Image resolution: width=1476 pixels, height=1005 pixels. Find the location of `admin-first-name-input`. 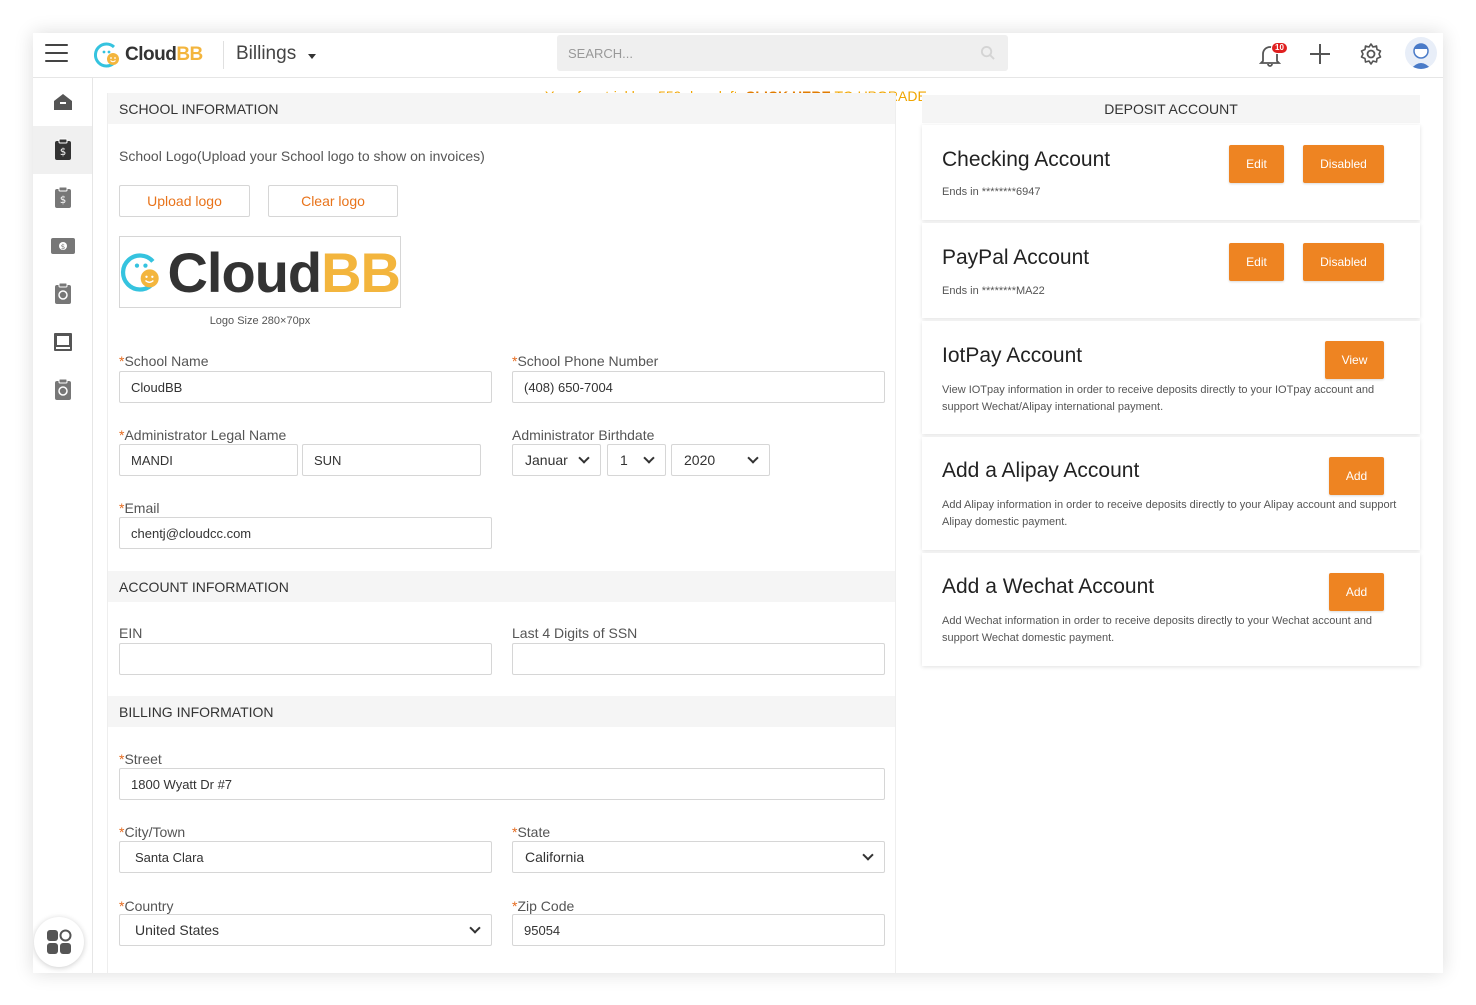

admin-first-name-input is located at coordinates (208, 460).